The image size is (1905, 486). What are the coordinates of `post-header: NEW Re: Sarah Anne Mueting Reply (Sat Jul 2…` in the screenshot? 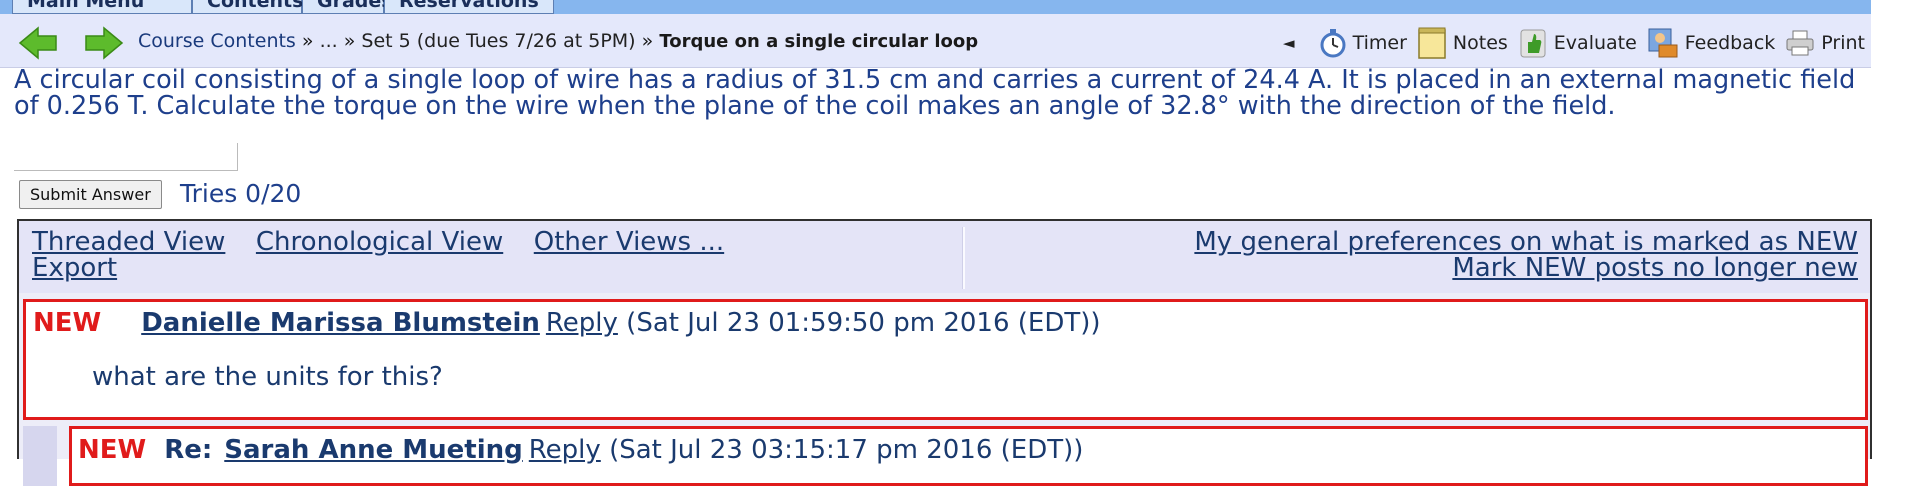 It's located at (580, 450).